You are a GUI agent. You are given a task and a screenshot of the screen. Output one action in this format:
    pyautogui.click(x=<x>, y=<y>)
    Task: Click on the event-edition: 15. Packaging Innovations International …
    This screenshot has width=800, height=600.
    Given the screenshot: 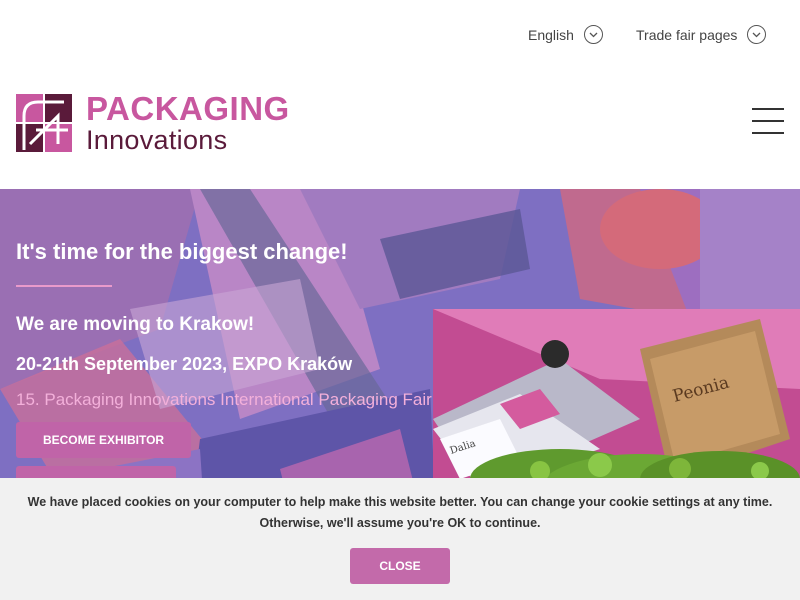 What is the action you would take?
    pyautogui.click(x=224, y=399)
    